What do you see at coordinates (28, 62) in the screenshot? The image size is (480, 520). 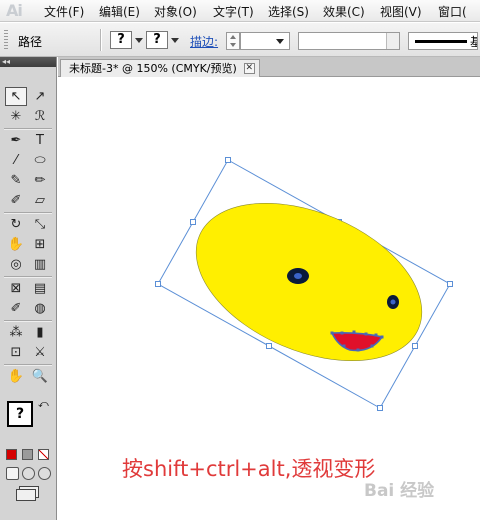 I see `tools-panel-header: ◂◂` at bounding box center [28, 62].